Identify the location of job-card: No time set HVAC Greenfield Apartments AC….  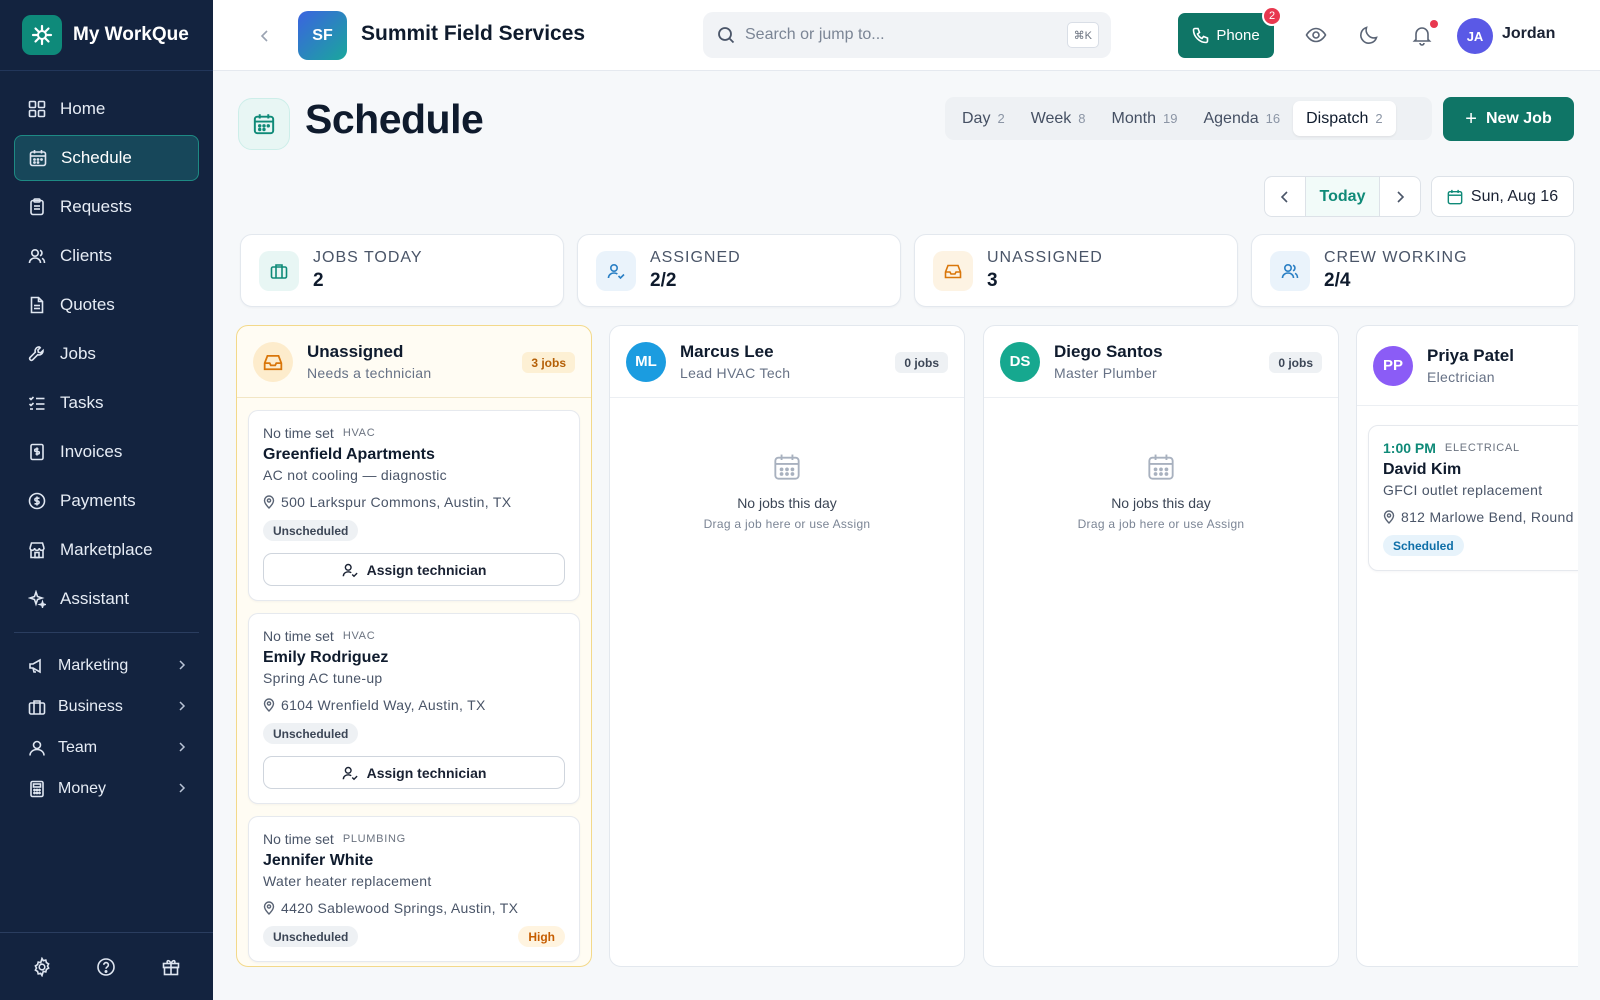
(414, 505).